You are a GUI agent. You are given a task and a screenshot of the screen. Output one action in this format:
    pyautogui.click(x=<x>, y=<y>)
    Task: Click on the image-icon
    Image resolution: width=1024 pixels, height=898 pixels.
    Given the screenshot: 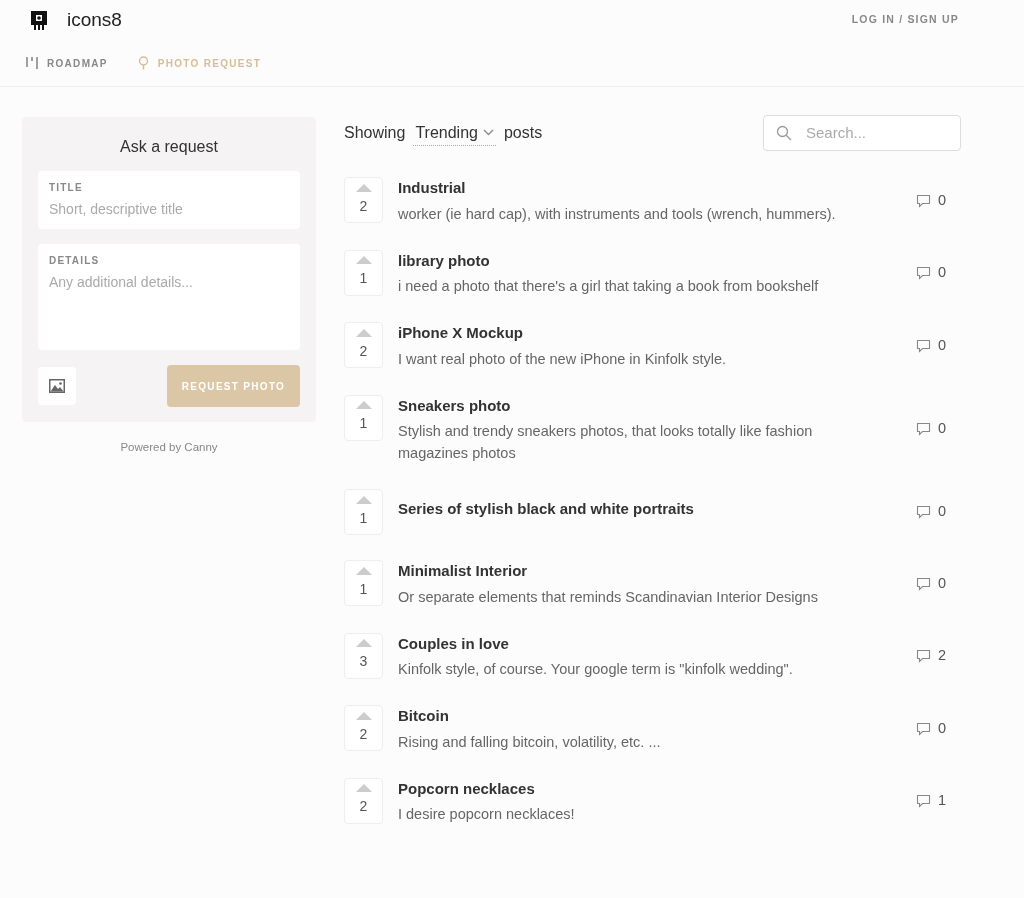 What is the action you would take?
    pyautogui.click(x=57, y=386)
    